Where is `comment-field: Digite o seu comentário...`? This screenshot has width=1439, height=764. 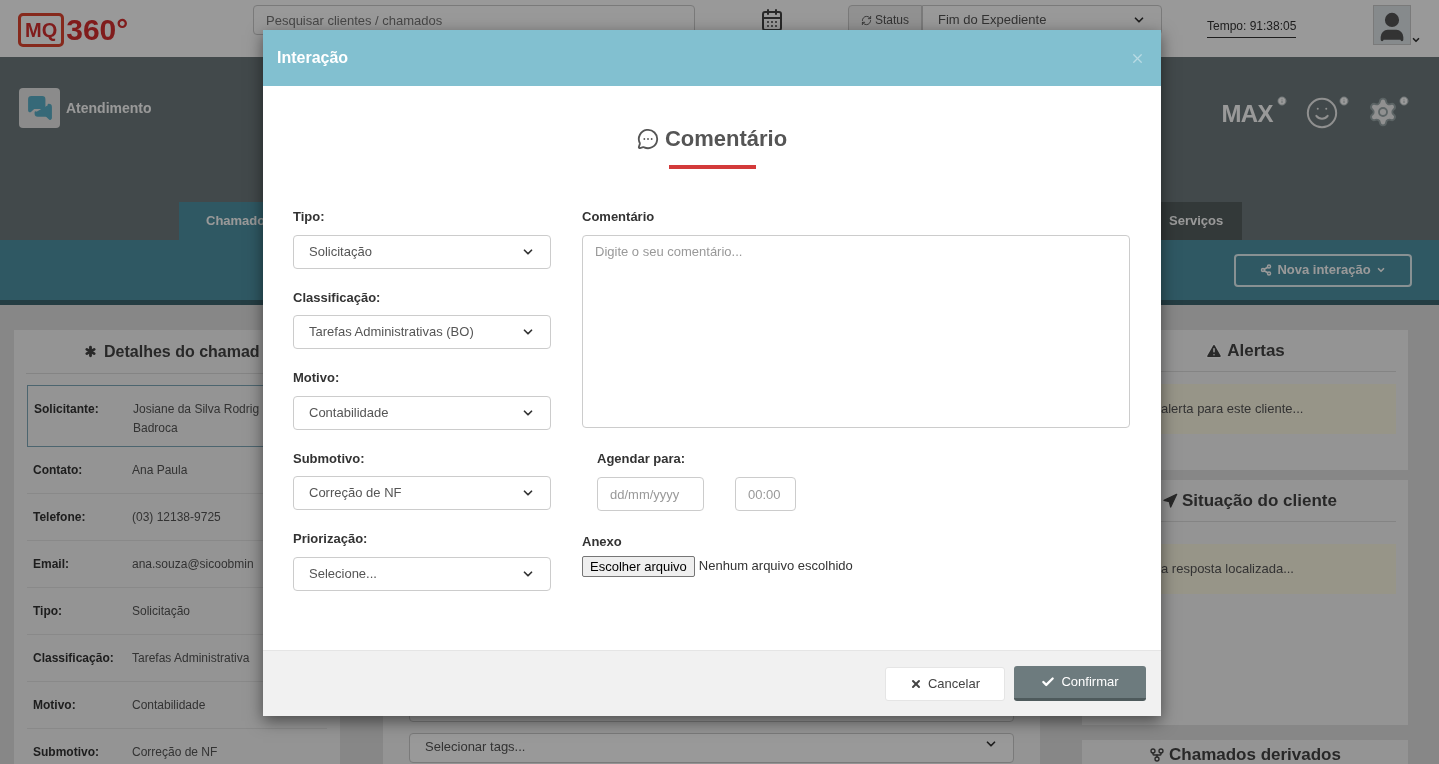
comment-field: Digite o seu comentário... is located at coordinates (856, 331).